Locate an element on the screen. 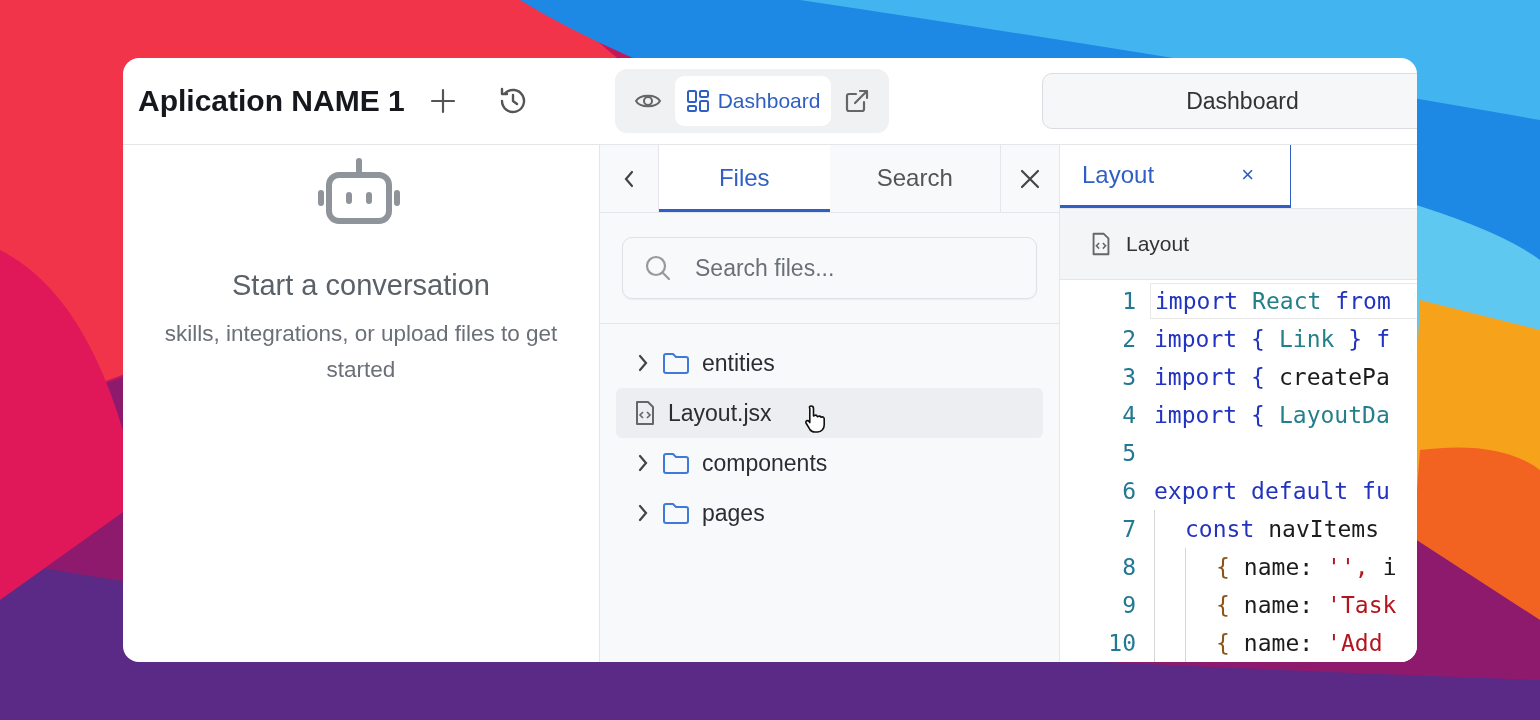 The image size is (1540, 720). empty-state-text: skills, integrations, or upload files to get started is located at coordinates (361, 352).